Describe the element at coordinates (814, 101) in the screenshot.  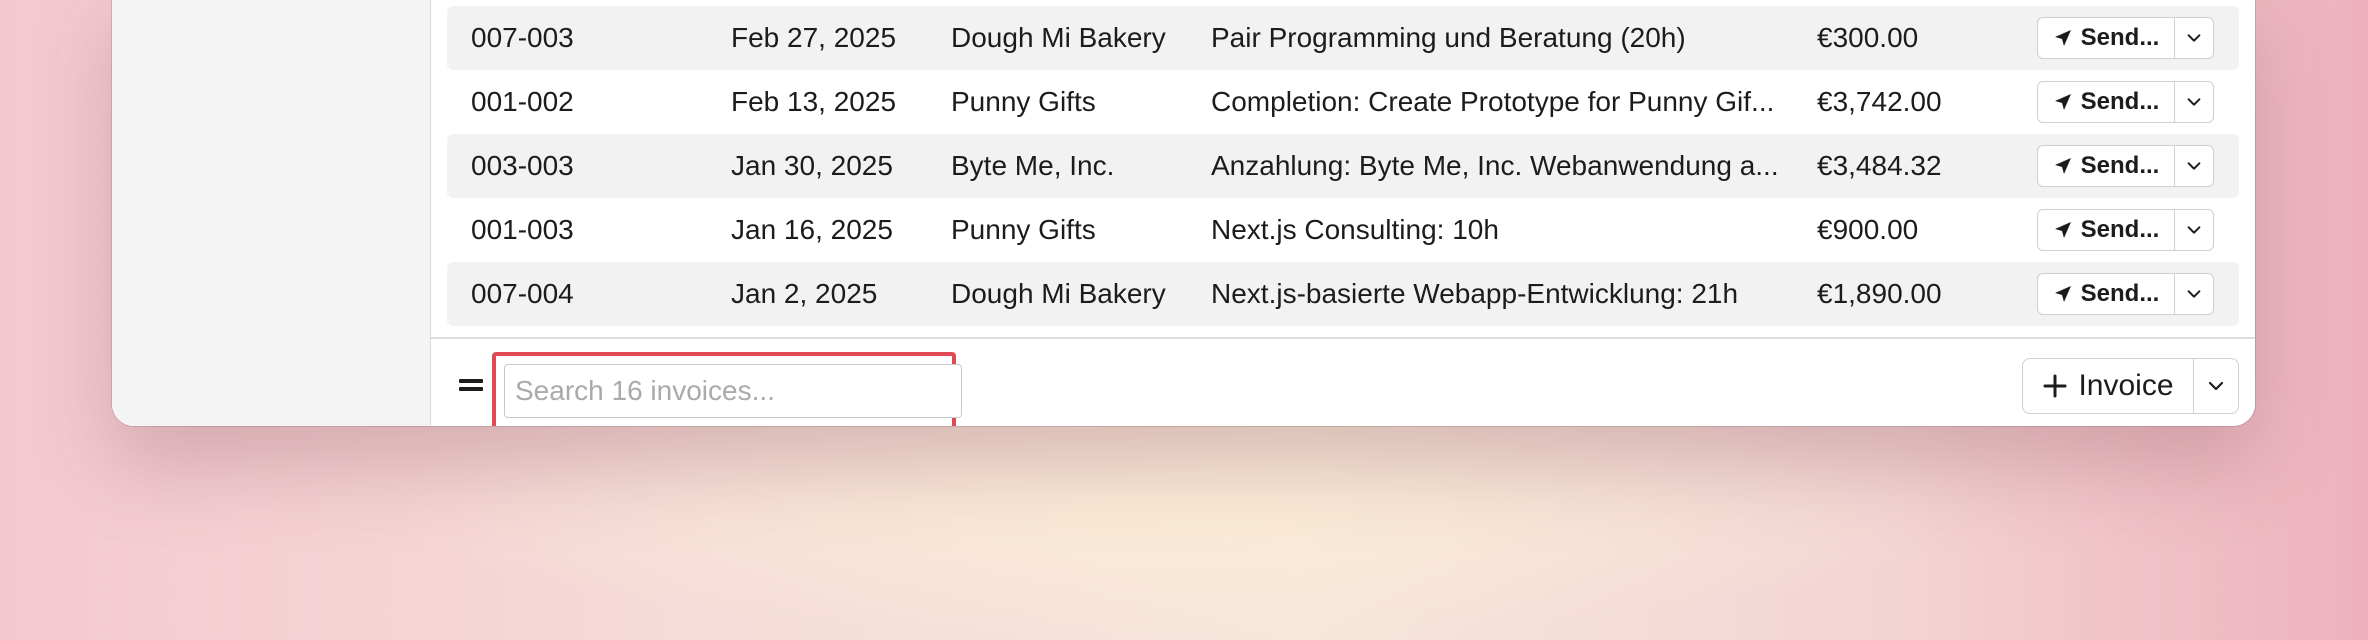
I see `invoice-date: Feb 13, 2025` at that location.